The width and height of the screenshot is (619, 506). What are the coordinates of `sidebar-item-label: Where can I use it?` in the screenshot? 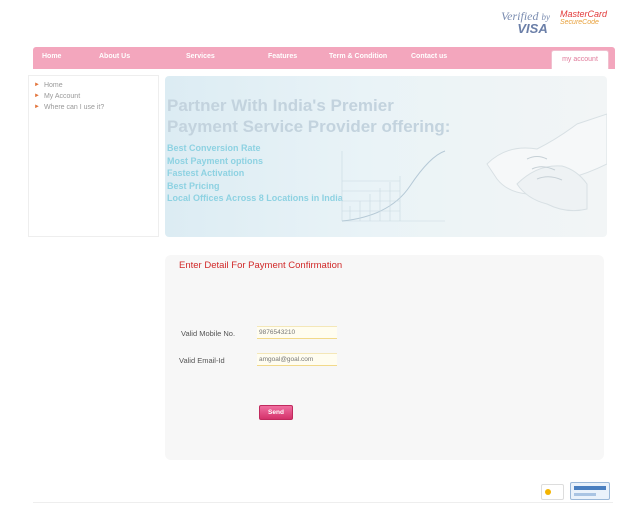 It's located at (74, 107).